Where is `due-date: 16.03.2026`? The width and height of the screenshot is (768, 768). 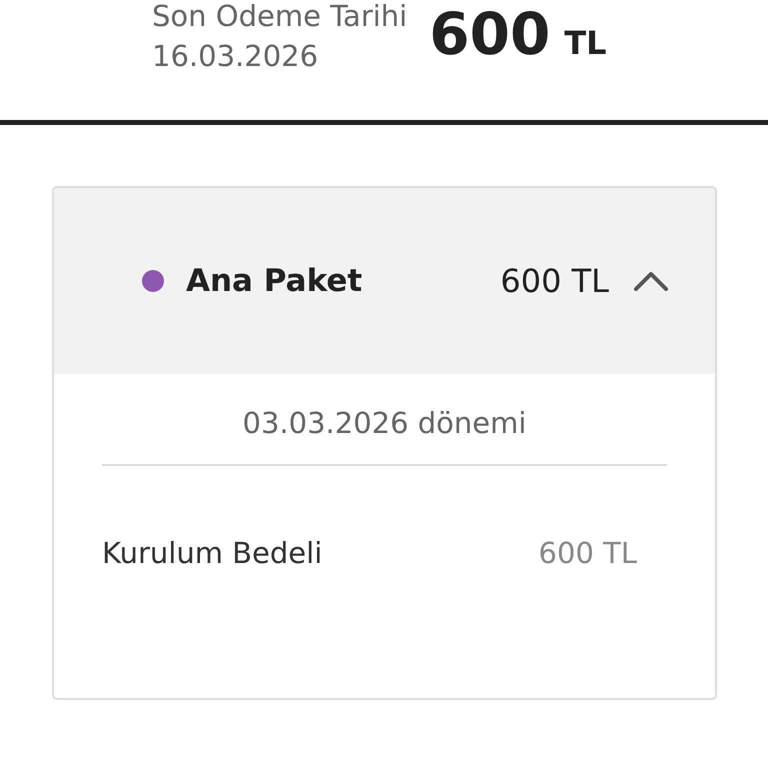
due-date: 16.03.2026 is located at coordinates (236, 56).